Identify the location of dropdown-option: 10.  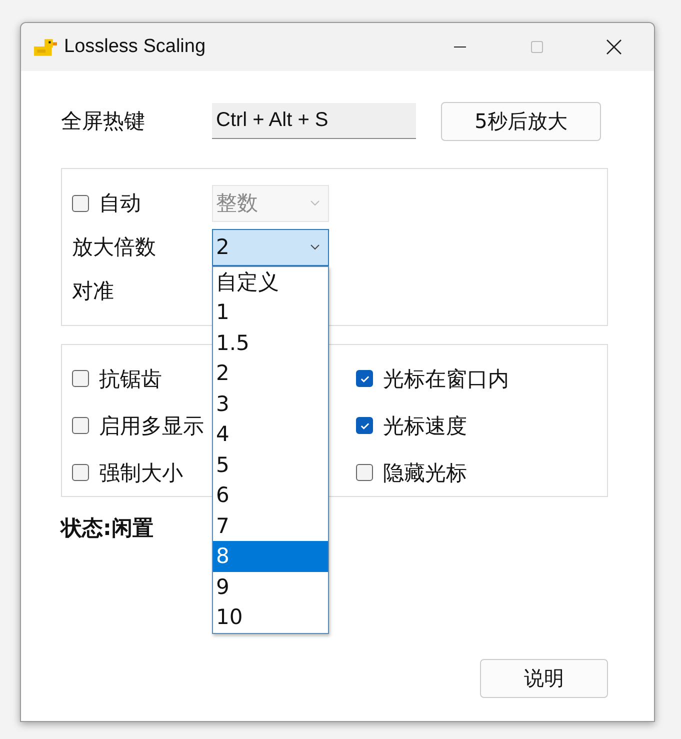
(270, 617).